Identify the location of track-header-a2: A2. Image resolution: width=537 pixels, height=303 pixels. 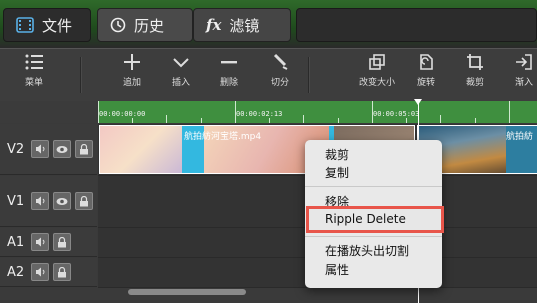
(48, 272).